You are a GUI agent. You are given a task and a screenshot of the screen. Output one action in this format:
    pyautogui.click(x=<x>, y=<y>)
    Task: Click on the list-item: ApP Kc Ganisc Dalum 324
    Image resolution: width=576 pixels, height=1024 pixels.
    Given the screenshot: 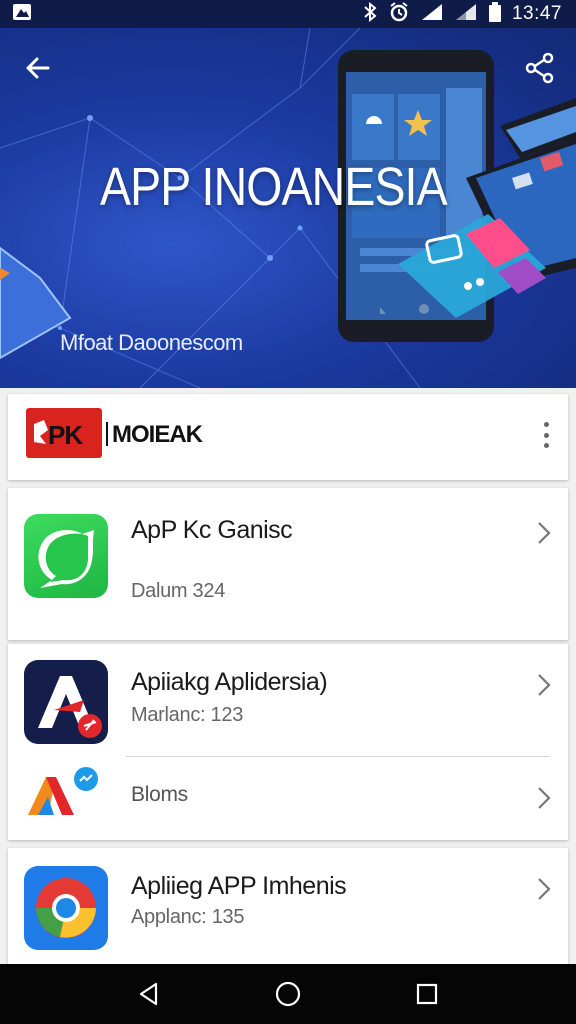 What is the action you would take?
    pyautogui.click(x=288, y=564)
    